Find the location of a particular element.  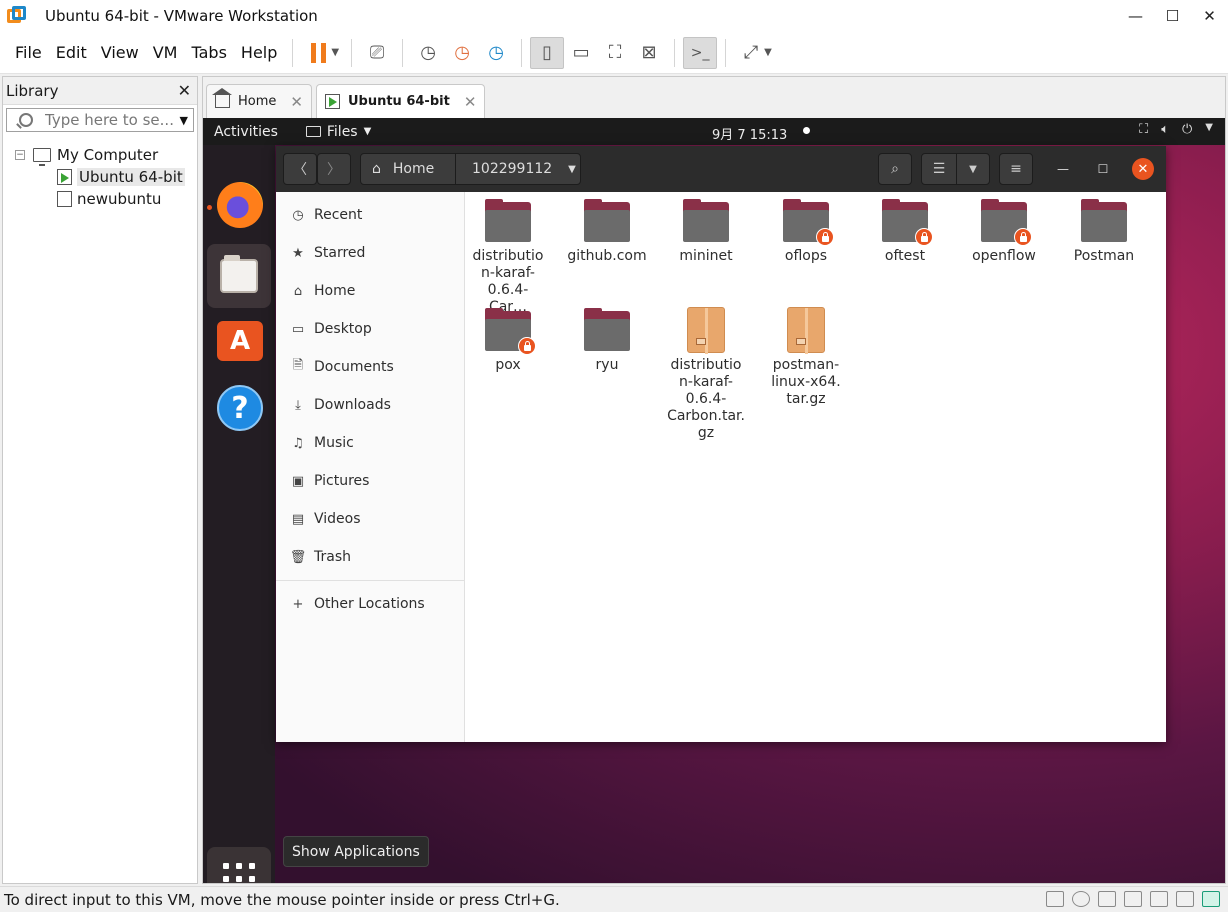

console-view-button: >_ is located at coordinates (700, 52).